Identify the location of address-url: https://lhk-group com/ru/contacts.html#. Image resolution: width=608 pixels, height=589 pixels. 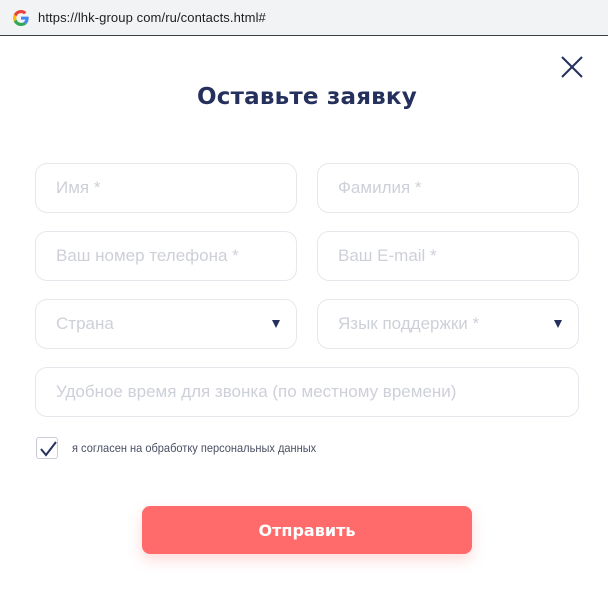
(152, 17).